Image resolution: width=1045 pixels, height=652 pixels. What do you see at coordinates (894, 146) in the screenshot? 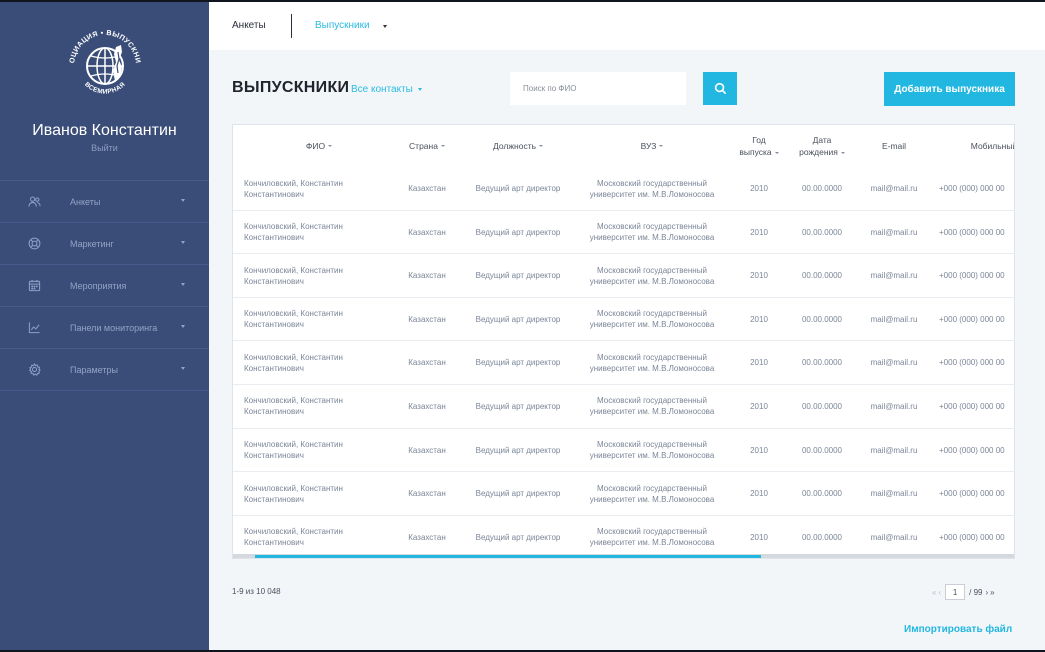
I see `column-header-email: E-mail` at bounding box center [894, 146].